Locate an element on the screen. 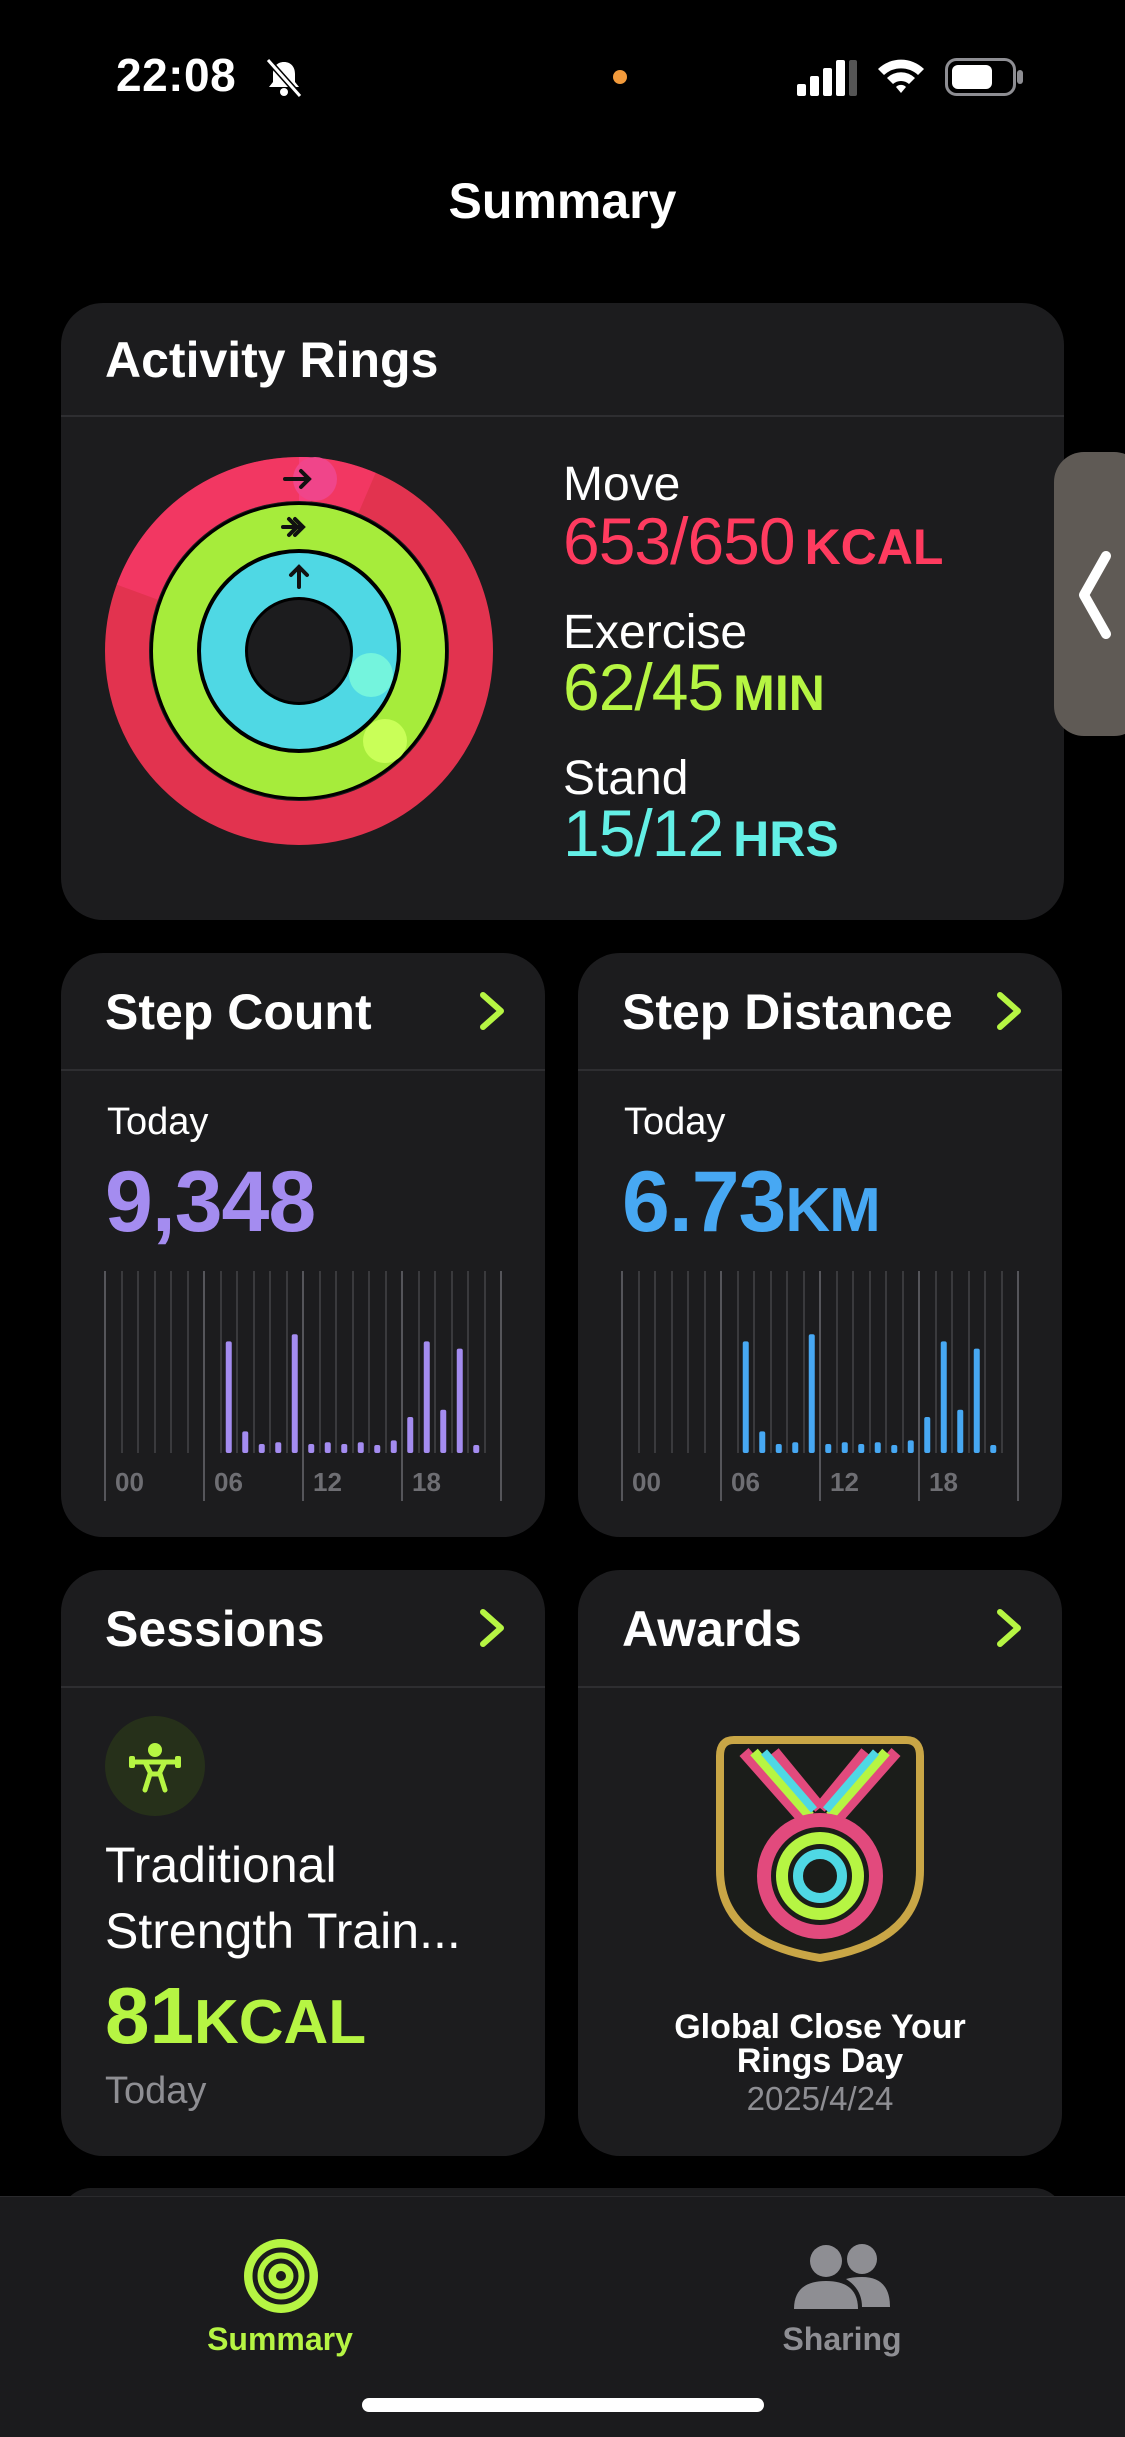  tab-sharing: Sharing is located at coordinates (842, 2287).